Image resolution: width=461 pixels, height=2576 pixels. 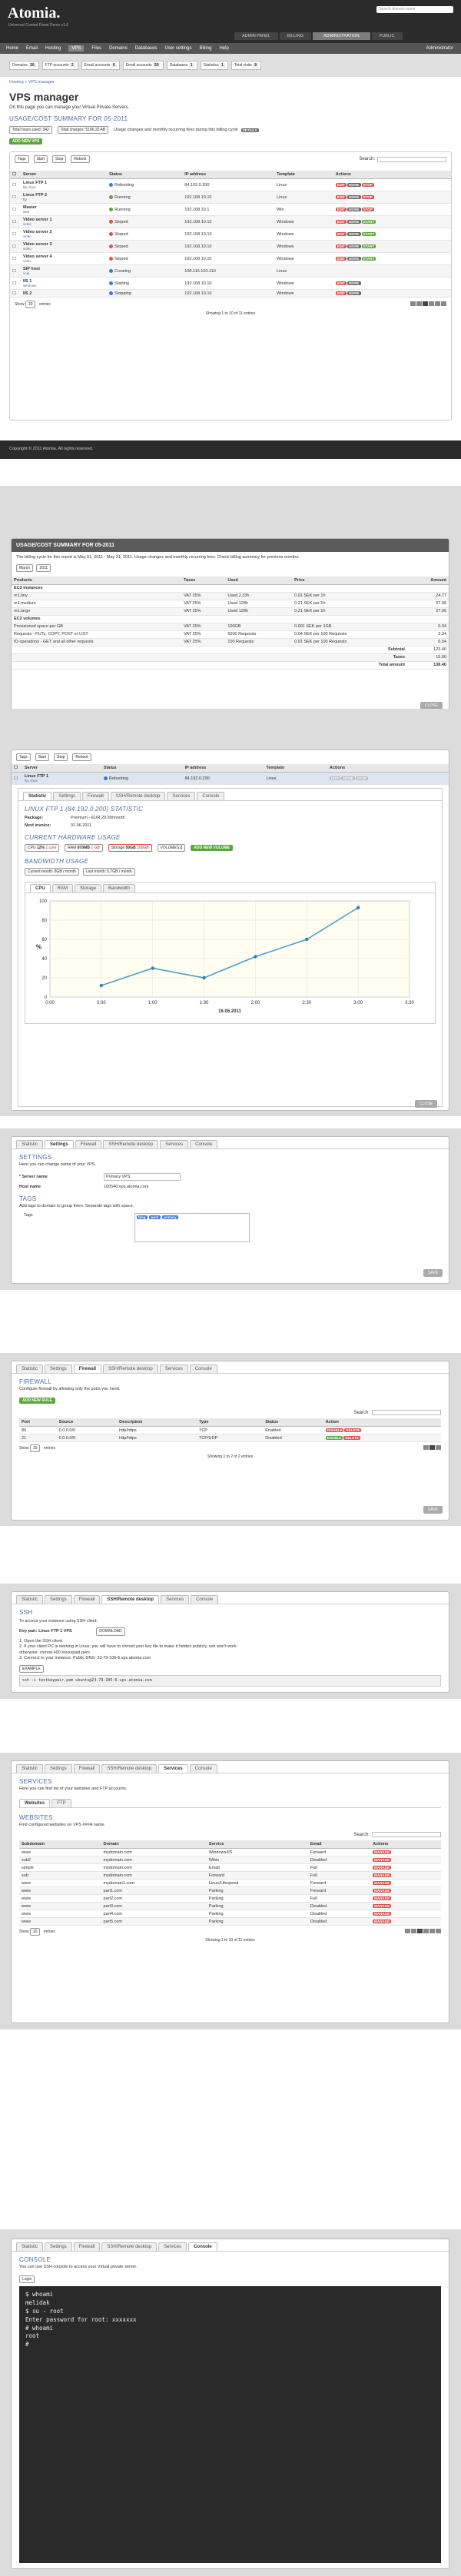 What do you see at coordinates (425, 303) in the screenshot?
I see `page-1-button` at bounding box center [425, 303].